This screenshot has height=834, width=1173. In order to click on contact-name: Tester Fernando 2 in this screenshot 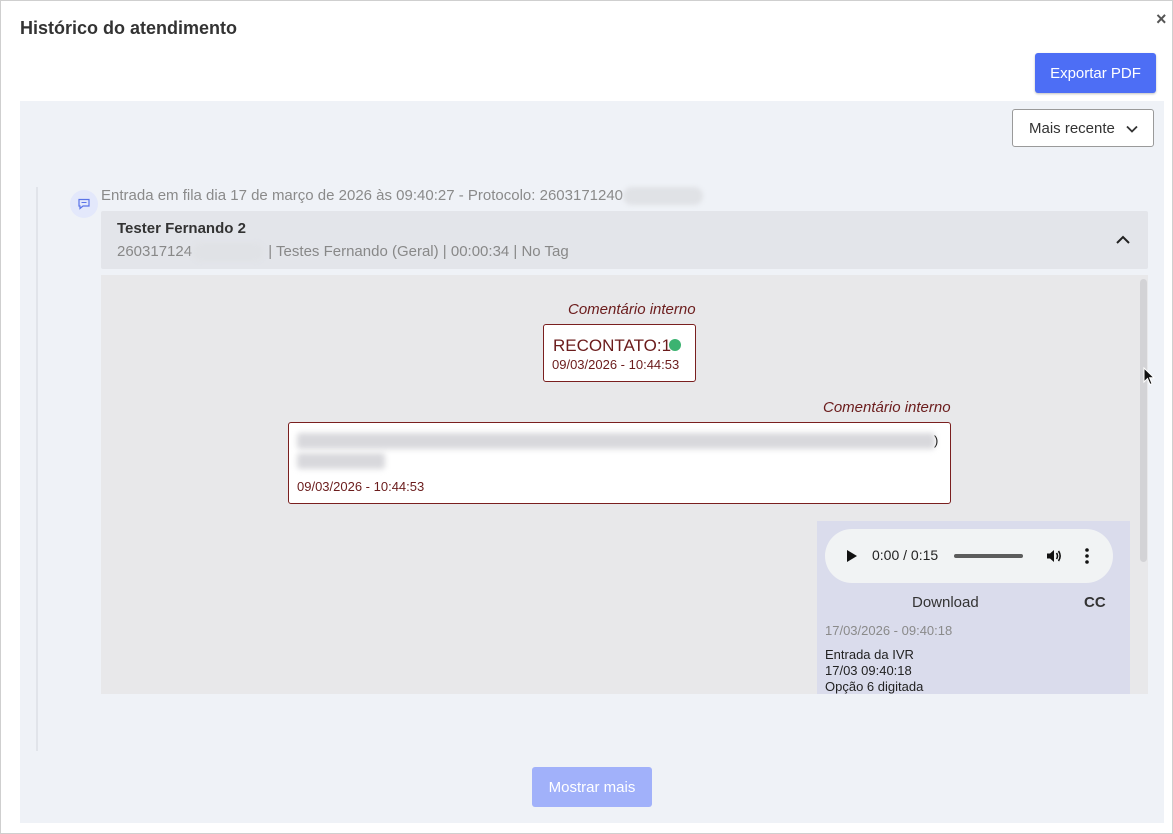, I will do `click(181, 228)`.